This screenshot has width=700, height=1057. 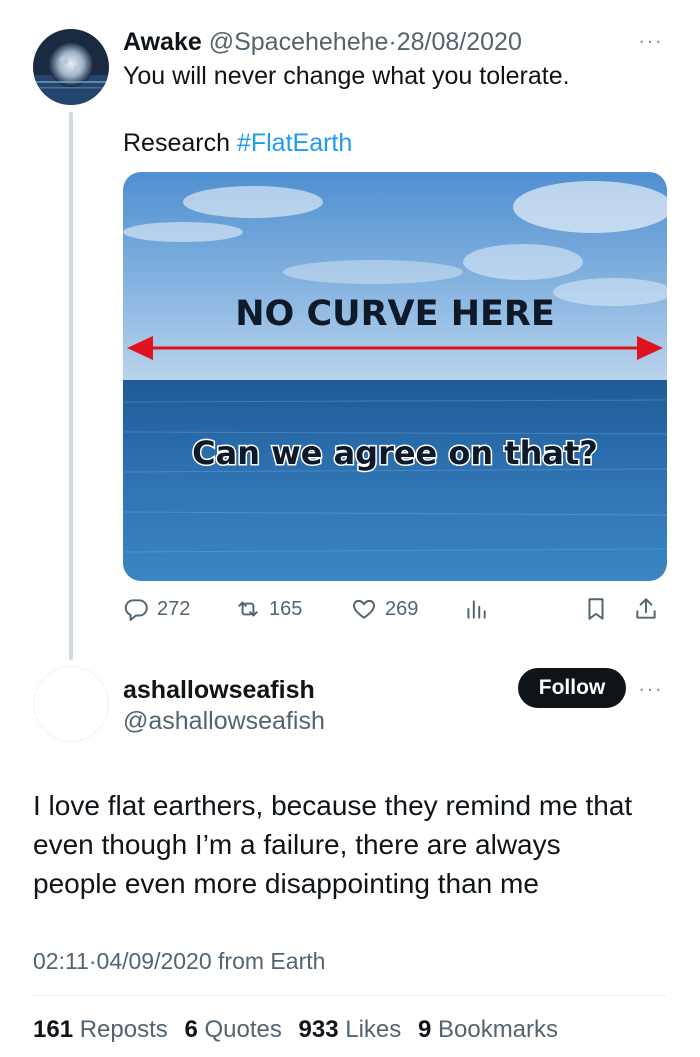 What do you see at coordinates (162, 42) in the screenshot?
I see `display-name: Awake` at bounding box center [162, 42].